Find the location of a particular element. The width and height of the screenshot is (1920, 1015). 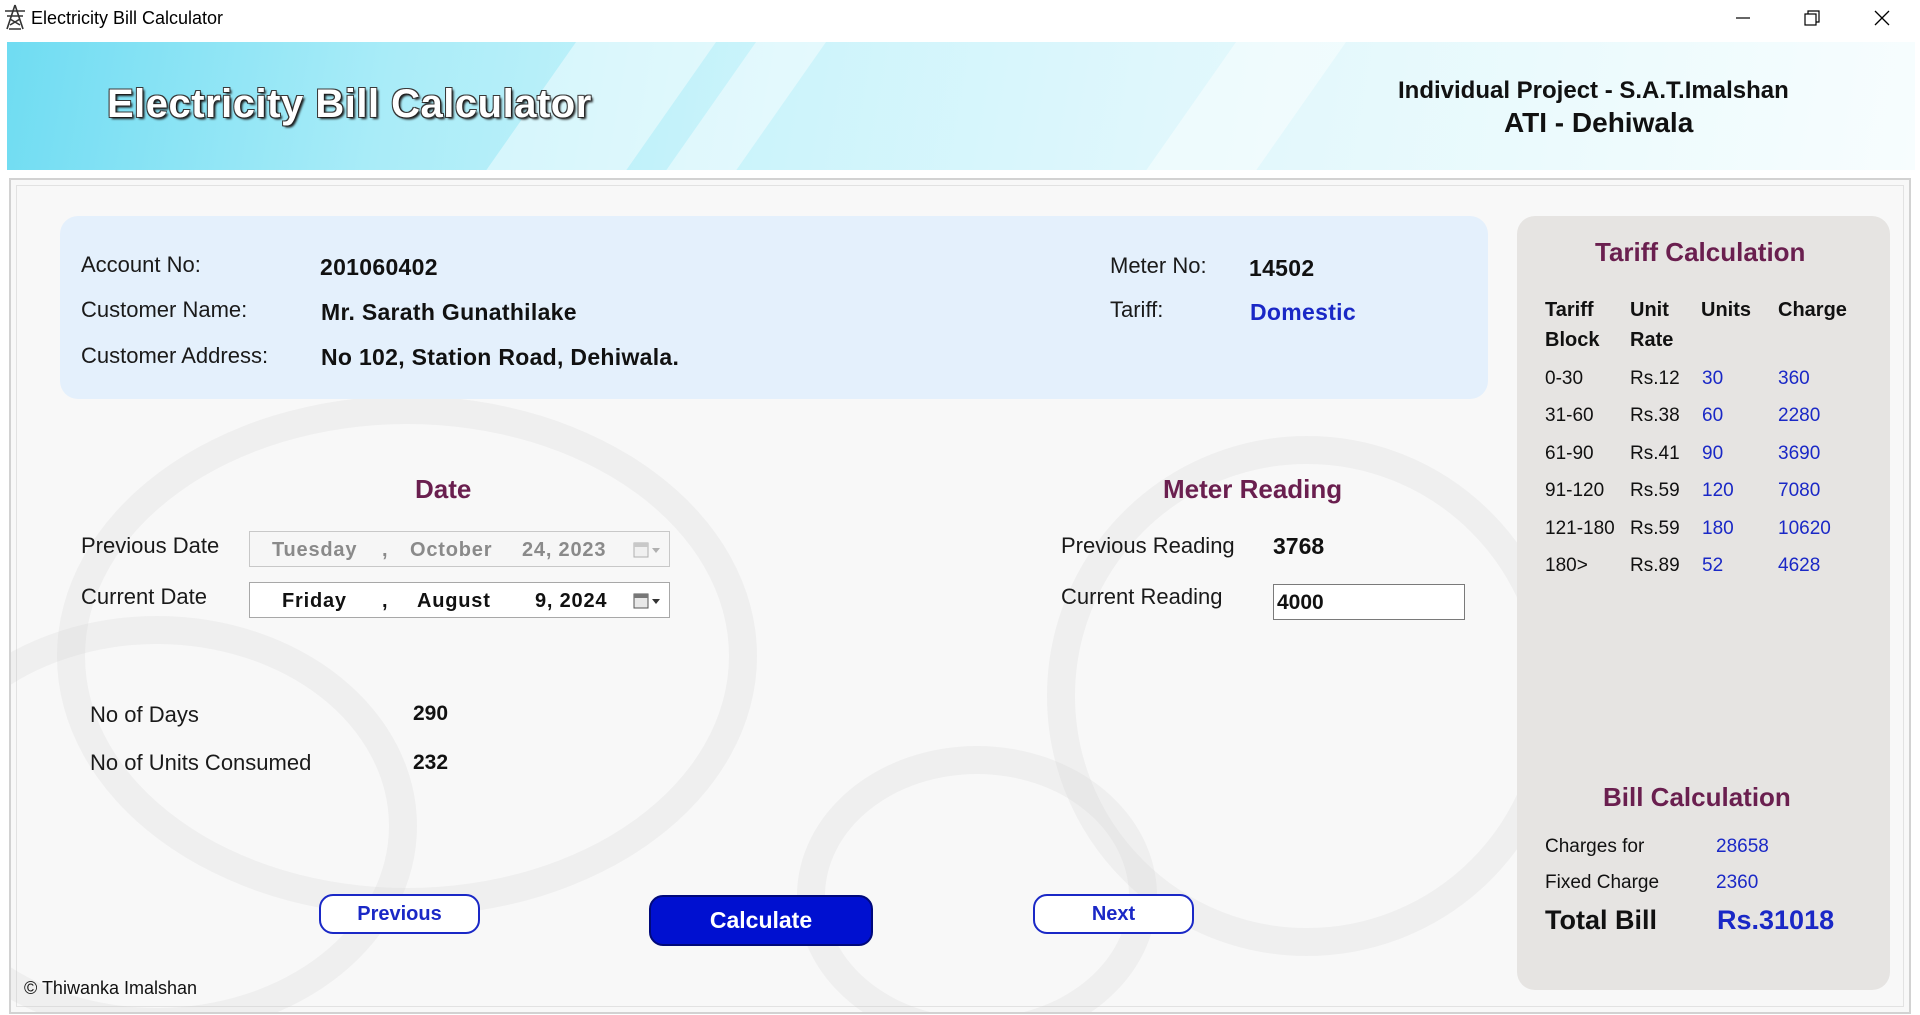

close-button is located at coordinates (1882, 18).